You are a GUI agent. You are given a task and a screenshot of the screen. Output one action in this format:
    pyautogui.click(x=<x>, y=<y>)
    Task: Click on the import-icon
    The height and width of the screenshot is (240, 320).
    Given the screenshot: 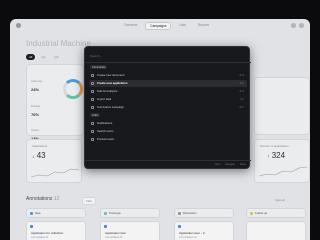 What is the action you would take?
    pyautogui.click(x=92, y=99)
    